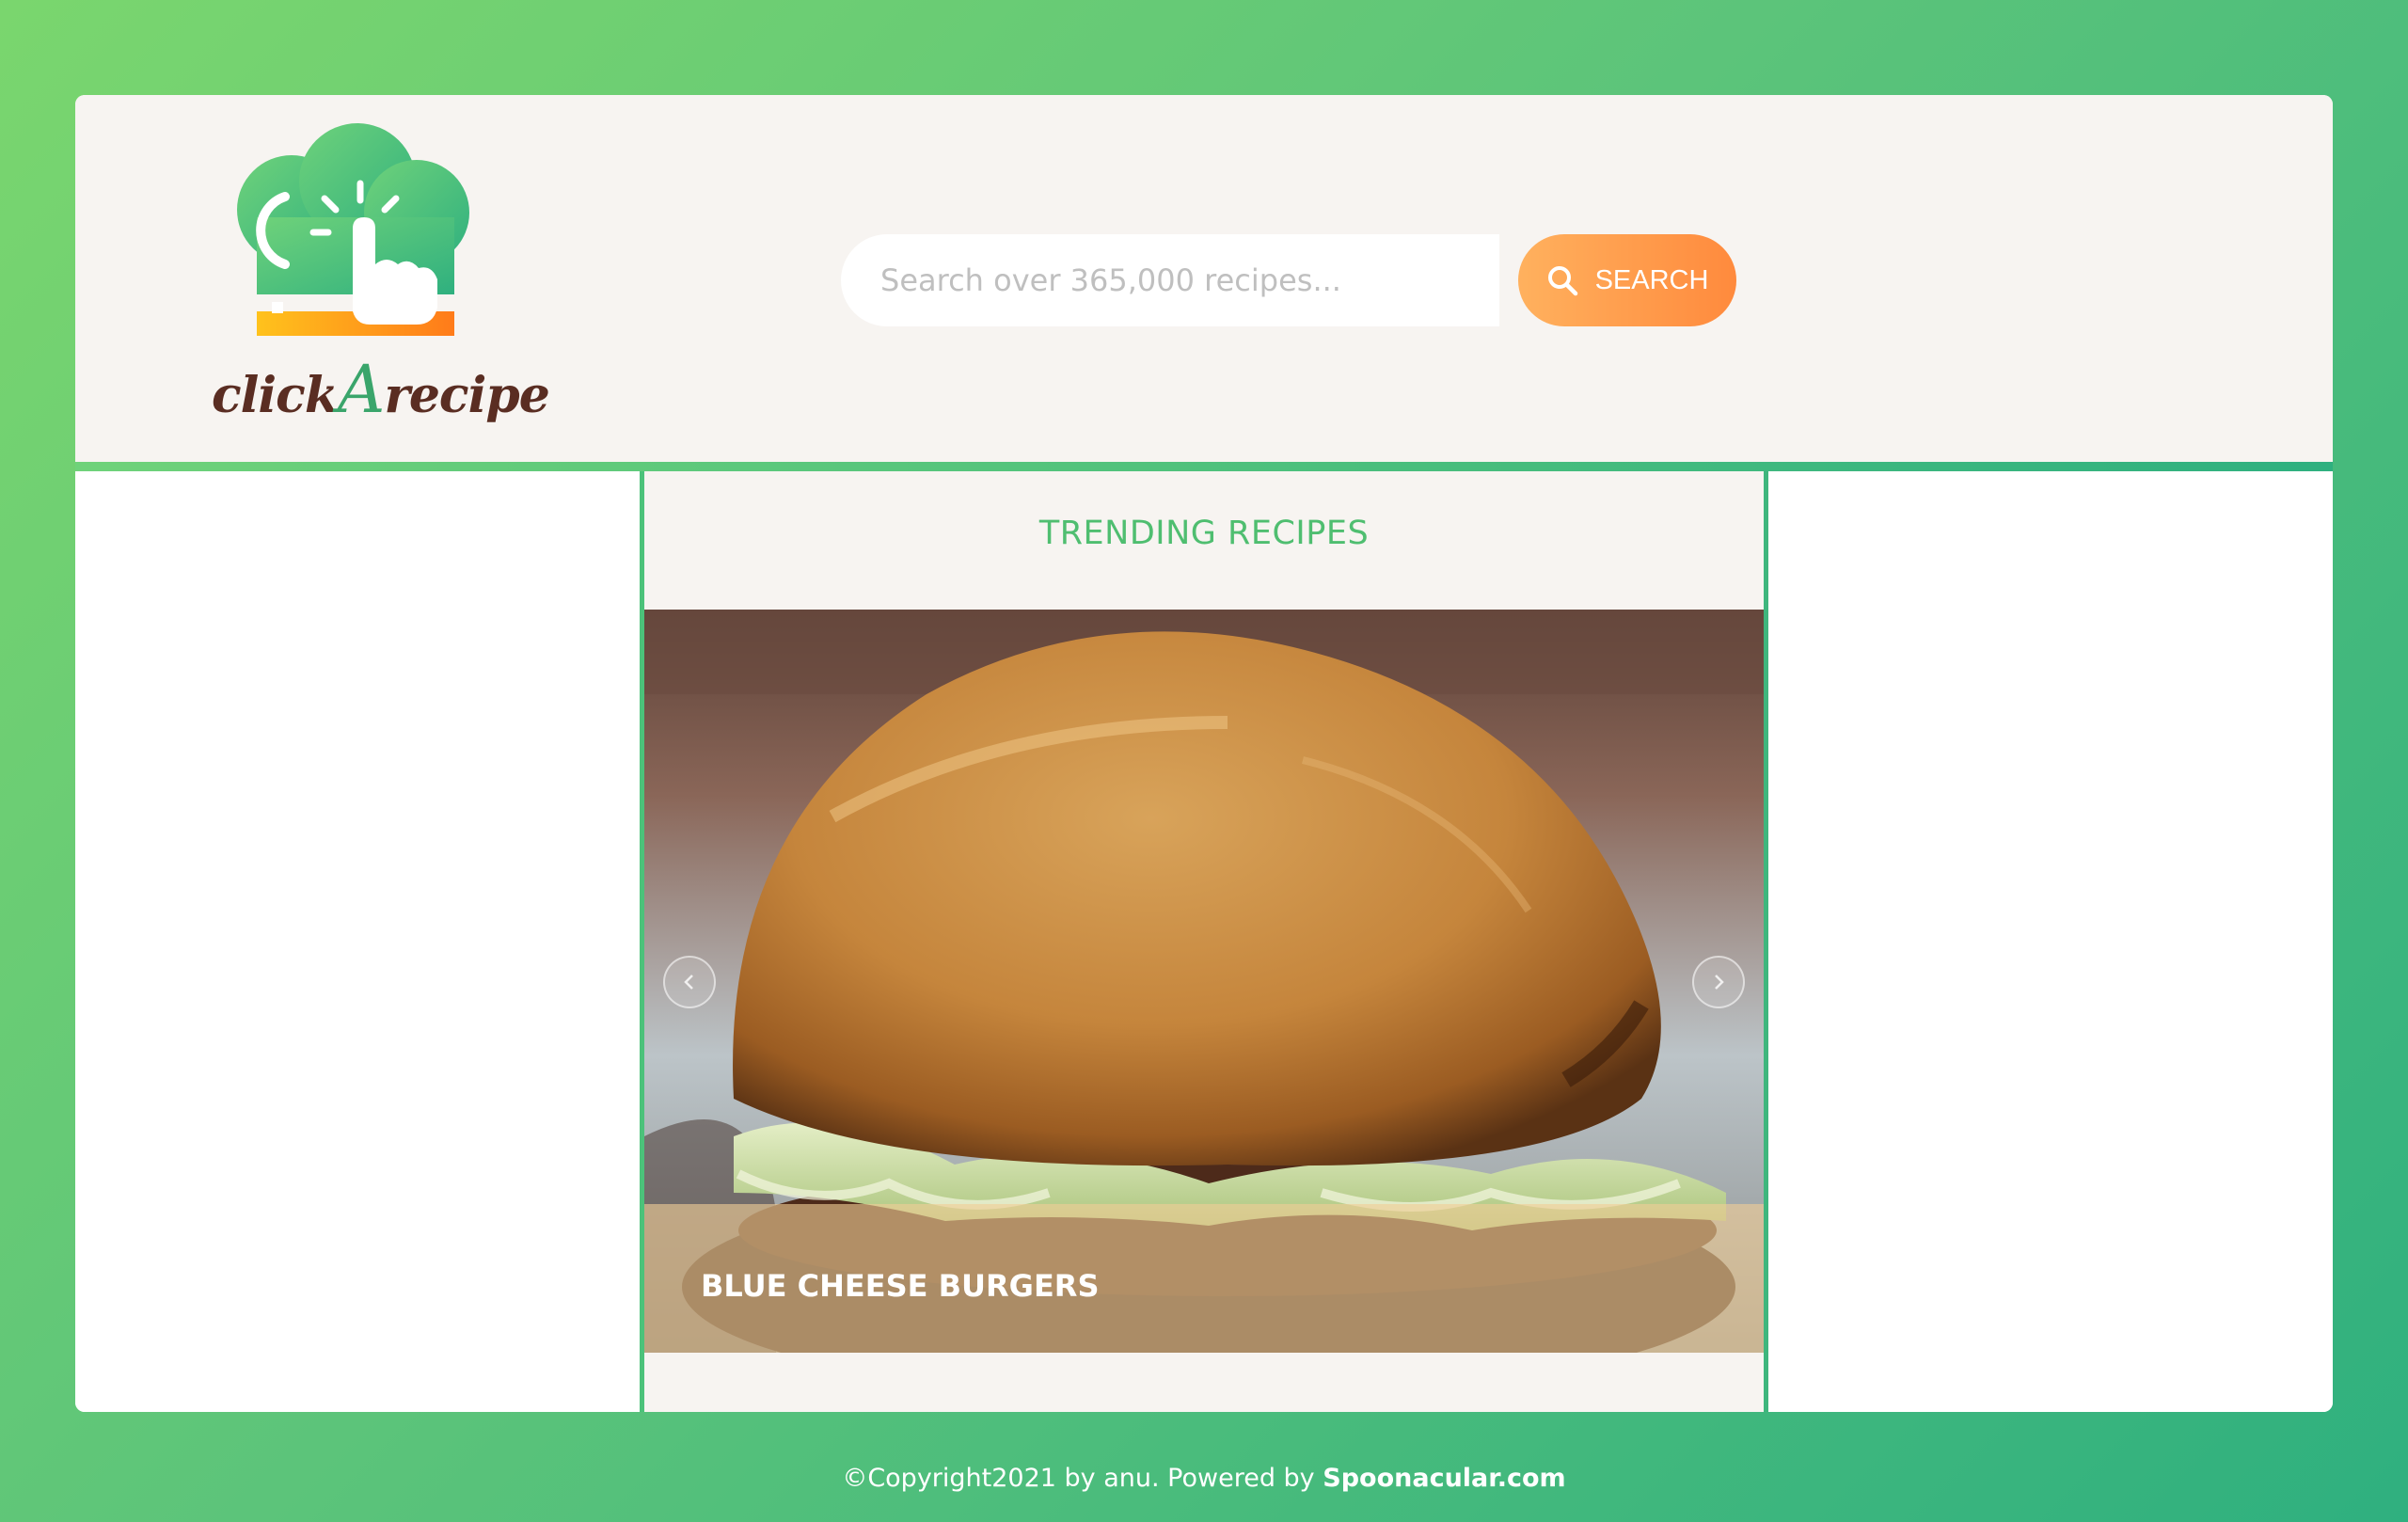 The image size is (2408, 1522). I want to click on footer-copyright: ©Copyright2021 by anu. Powered by, so click(1082, 1478).